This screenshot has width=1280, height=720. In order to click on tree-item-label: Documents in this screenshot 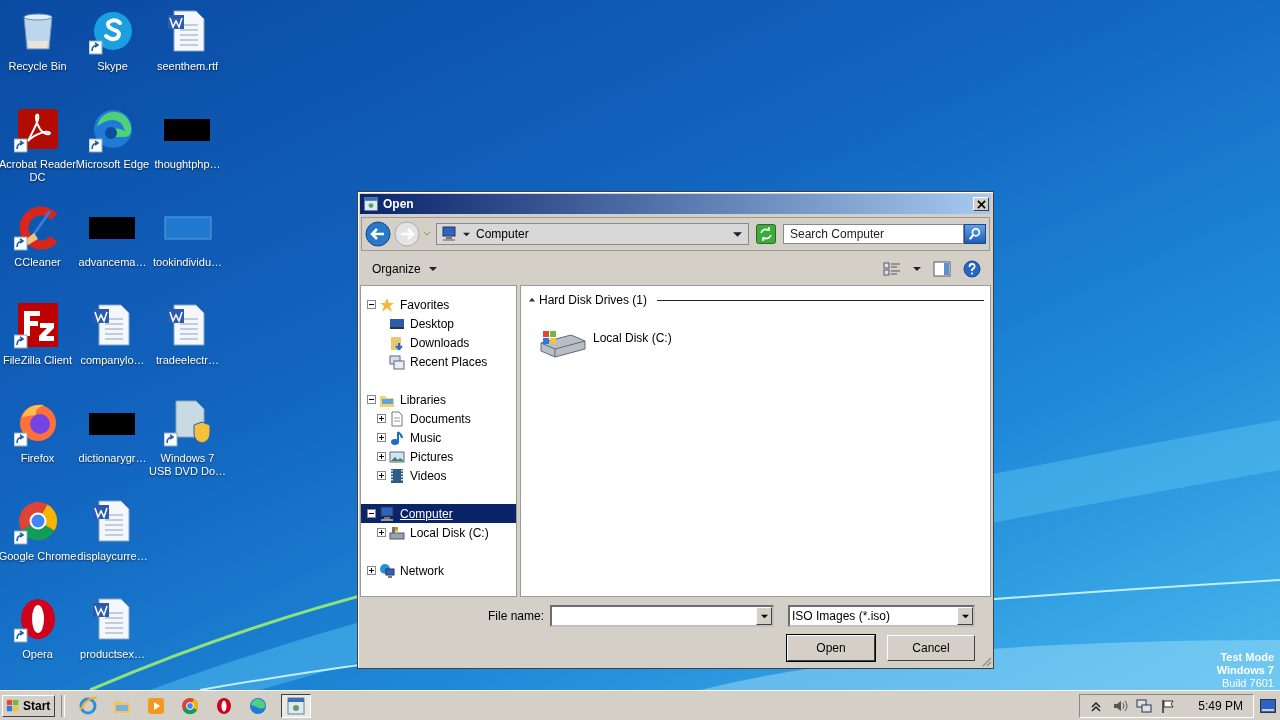, I will do `click(440, 418)`.